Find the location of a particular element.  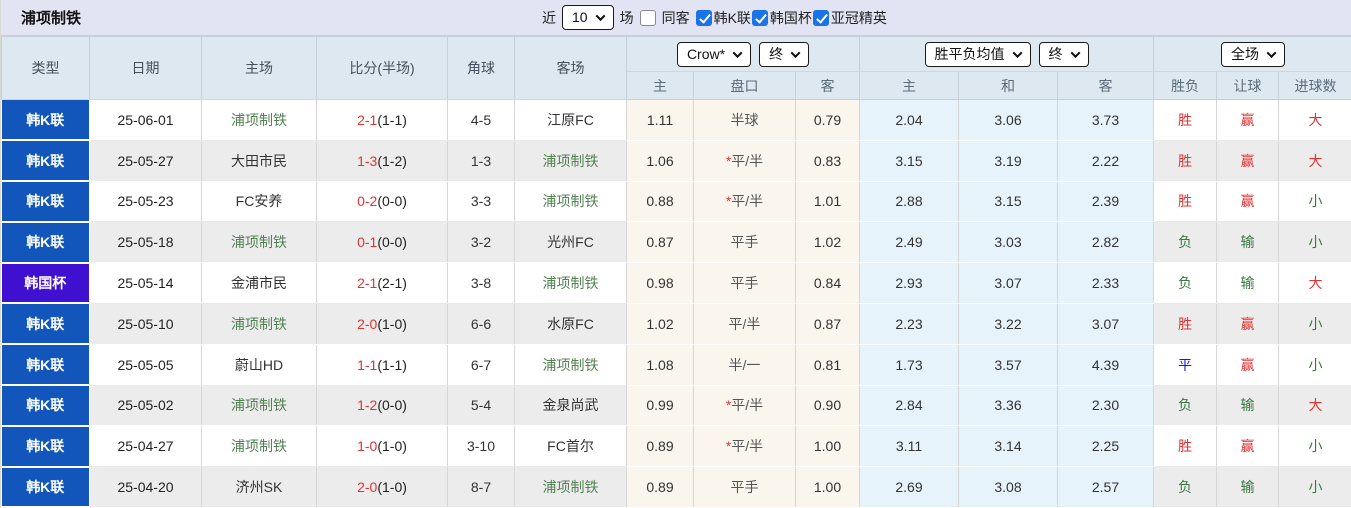

match-date: 25-05-02 is located at coordinates (145, 406).